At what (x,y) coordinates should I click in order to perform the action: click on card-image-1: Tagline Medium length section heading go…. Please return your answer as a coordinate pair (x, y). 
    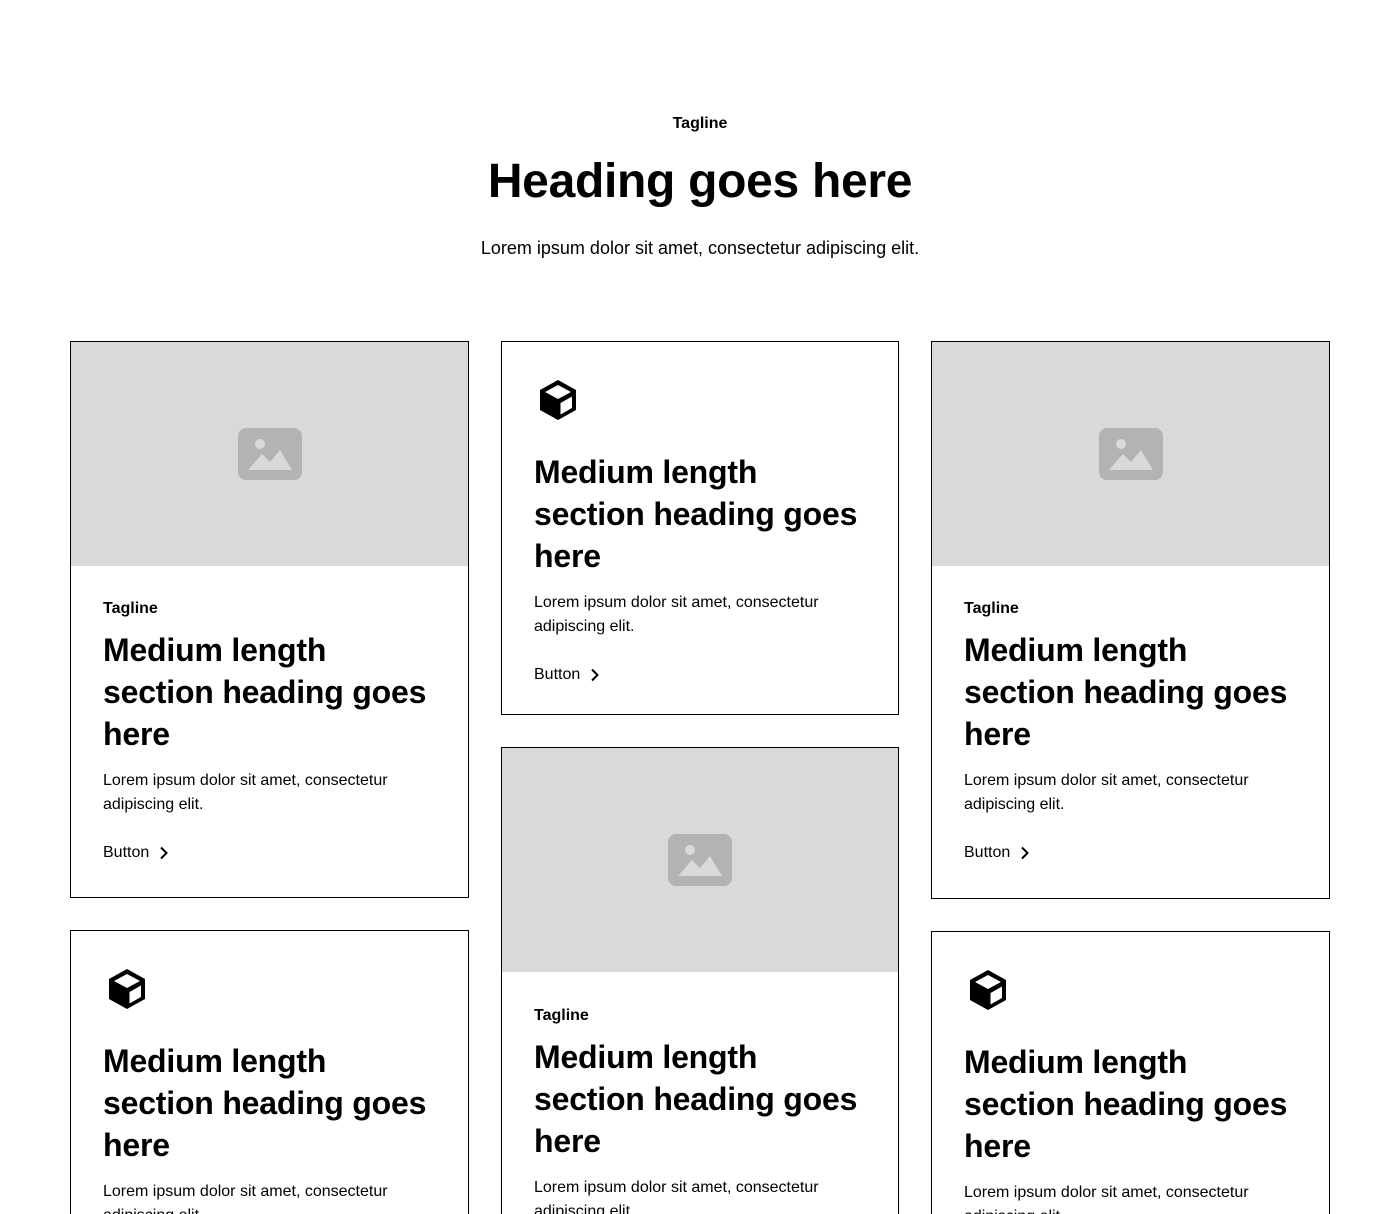
    Looking at the image, I should click on (269, 619).